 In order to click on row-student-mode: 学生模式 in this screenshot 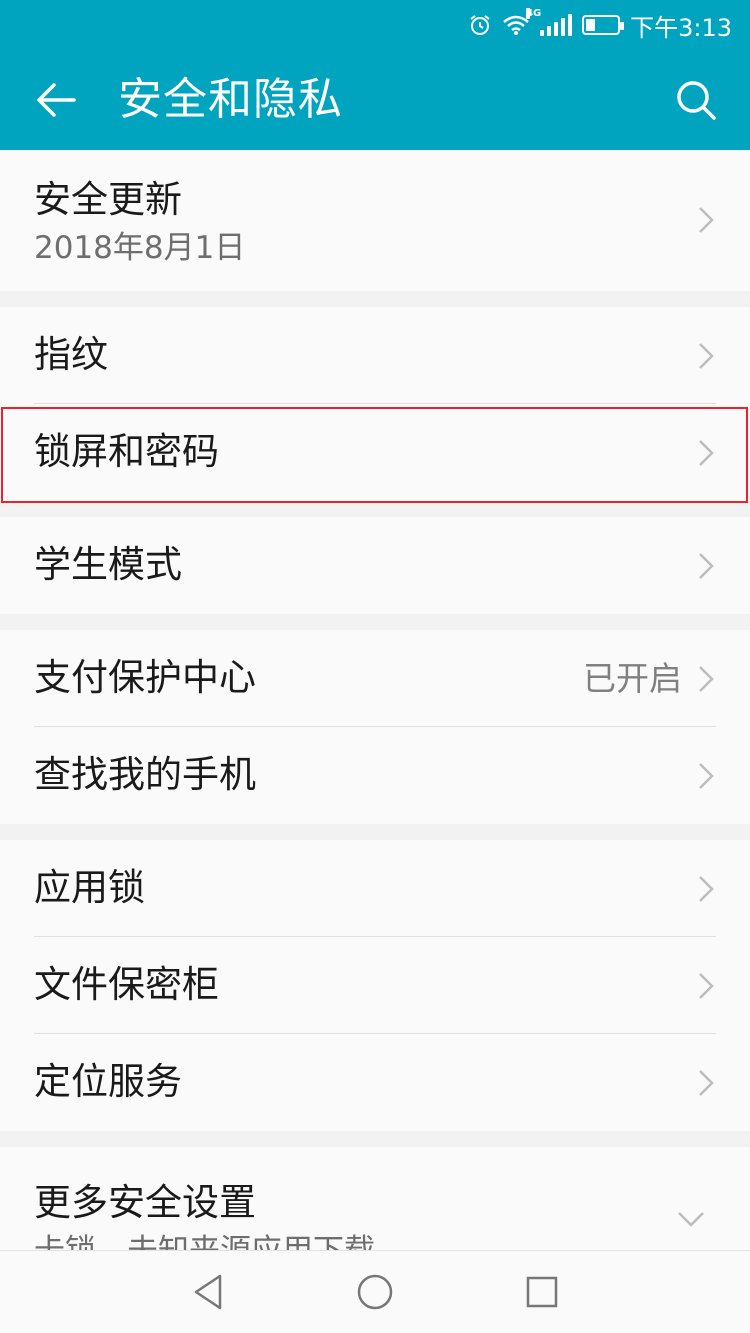, I will do `click(375, 565)`.